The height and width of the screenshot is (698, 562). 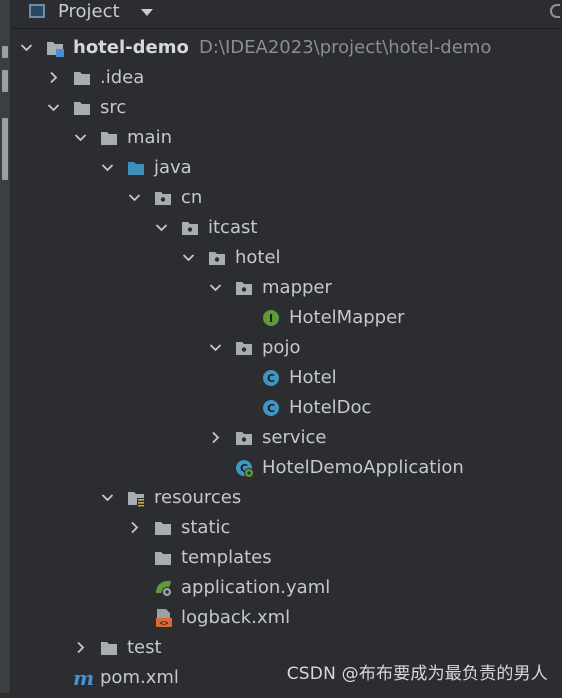 What do you see at coordinates (149, 137) in the screenshot?
I see `tree-item-label: main` at bounding box center [149, 137].